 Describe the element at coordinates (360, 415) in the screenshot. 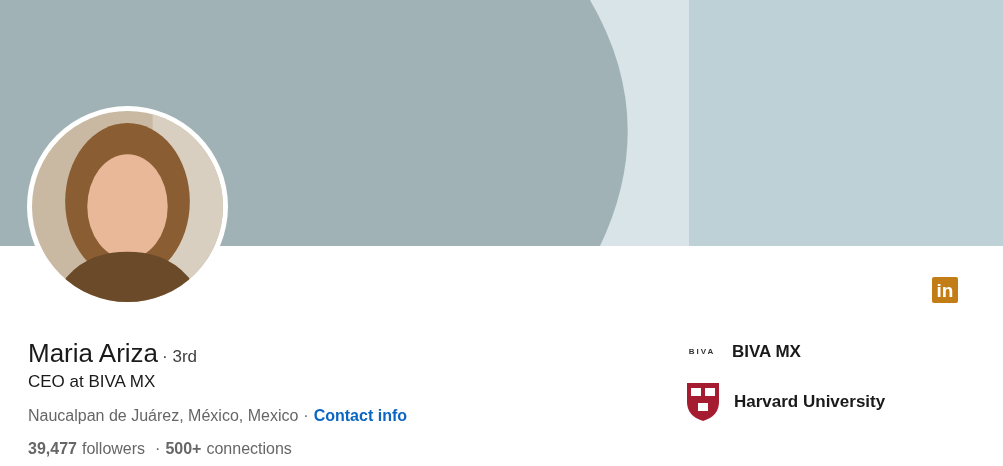

I see `contact-info-link: Contact info` at that location.